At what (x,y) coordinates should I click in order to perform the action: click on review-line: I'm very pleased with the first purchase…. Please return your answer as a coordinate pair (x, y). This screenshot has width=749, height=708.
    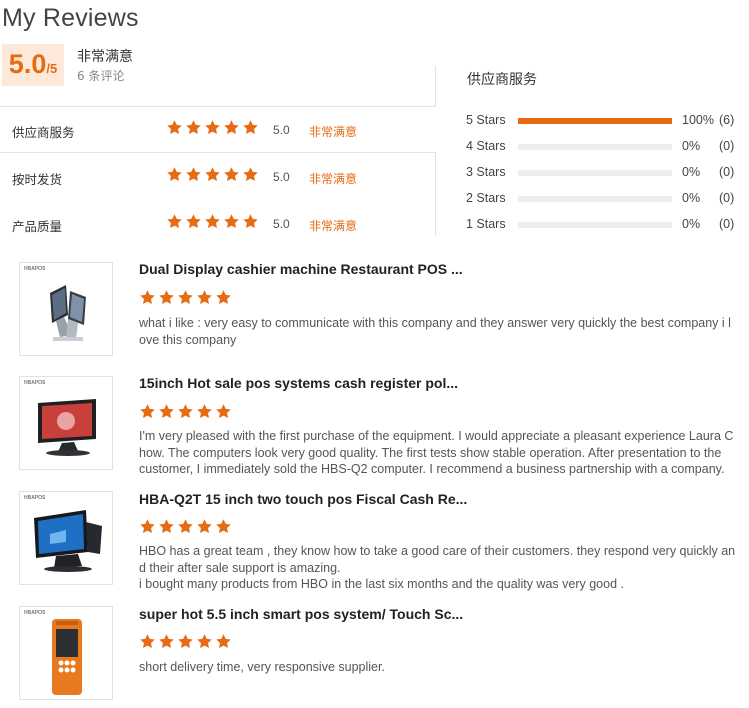
    Looking at the image, I should click on (436, 436).